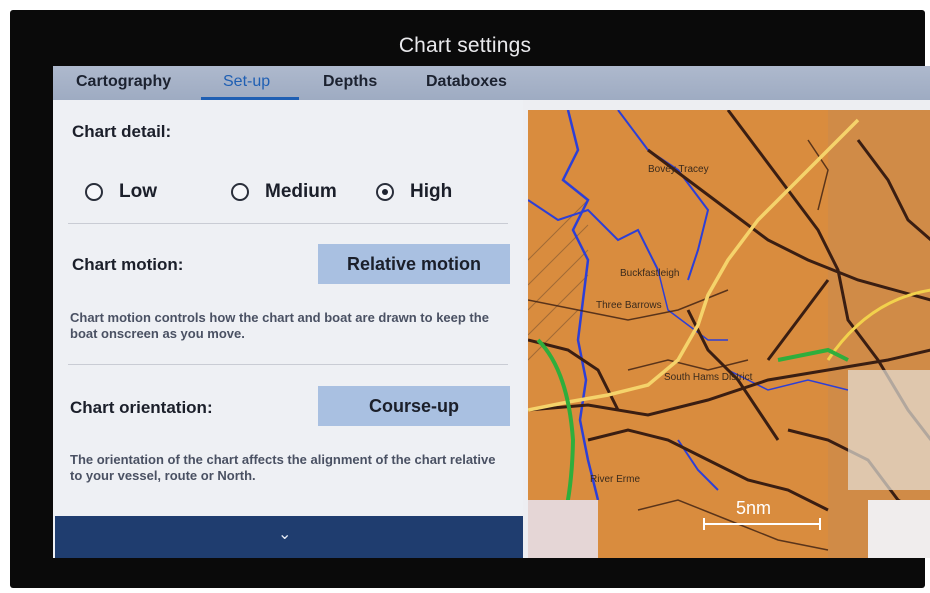 The height and width of the screenshot is (593, 930). I want to click on chart-detail-label: Chart detail:, so click(122, 131).